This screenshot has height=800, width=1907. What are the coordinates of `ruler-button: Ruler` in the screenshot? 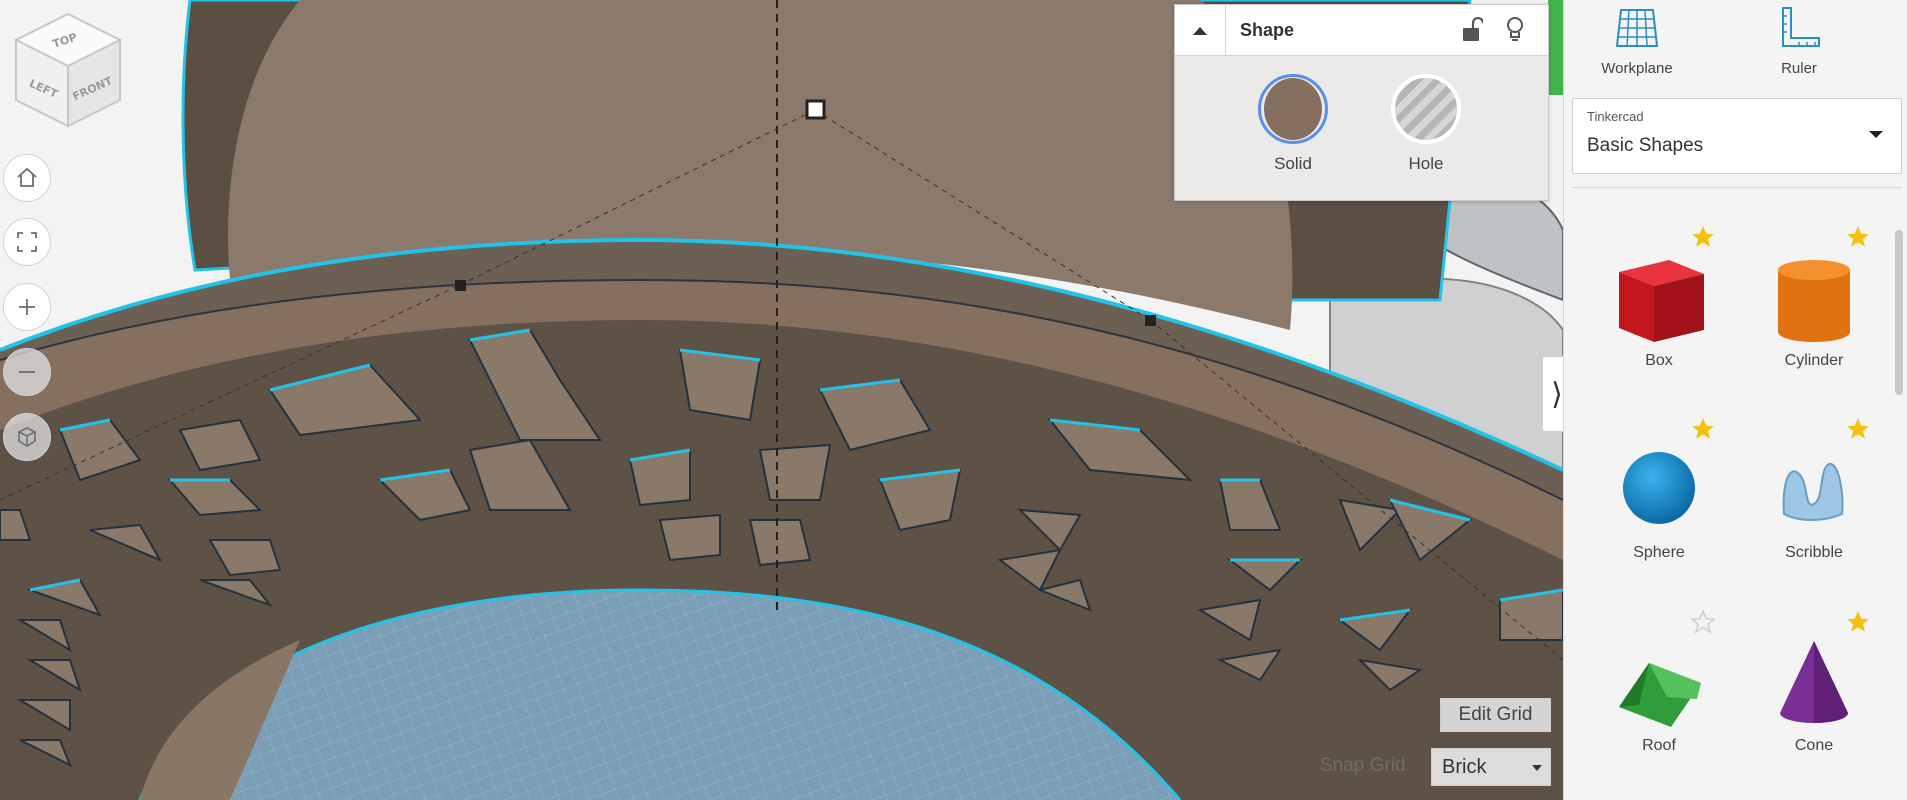 It's located at (1799, 40).